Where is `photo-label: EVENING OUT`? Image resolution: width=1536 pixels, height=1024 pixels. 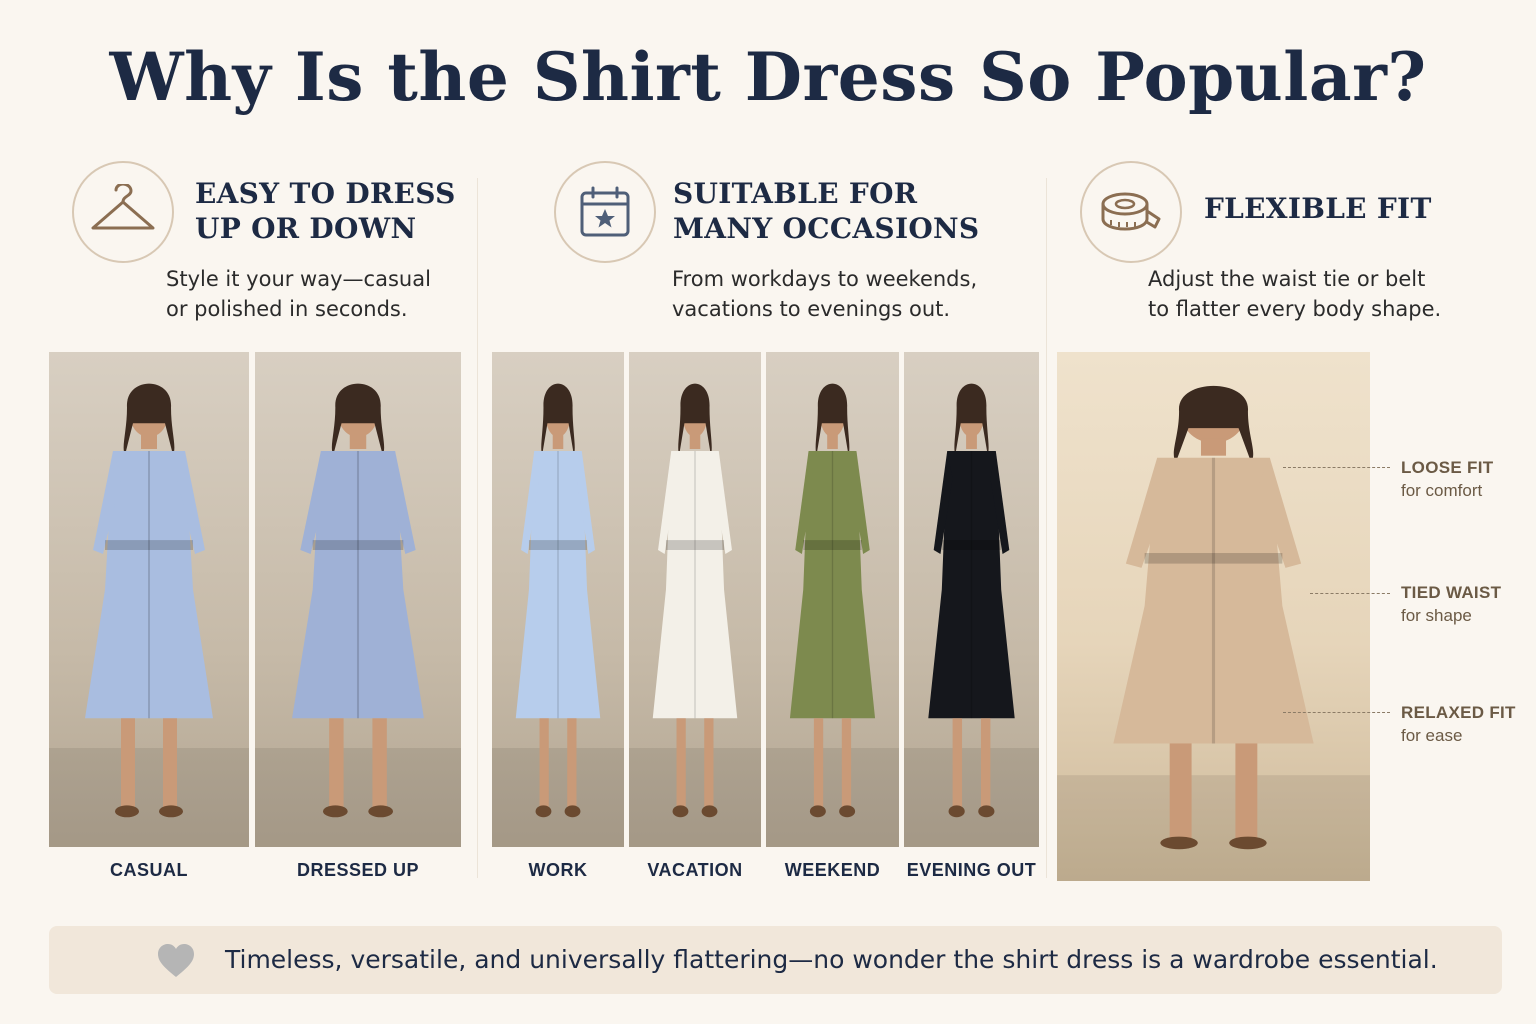 photo-label: EVENING OUT is located at coordinates (971, 870).